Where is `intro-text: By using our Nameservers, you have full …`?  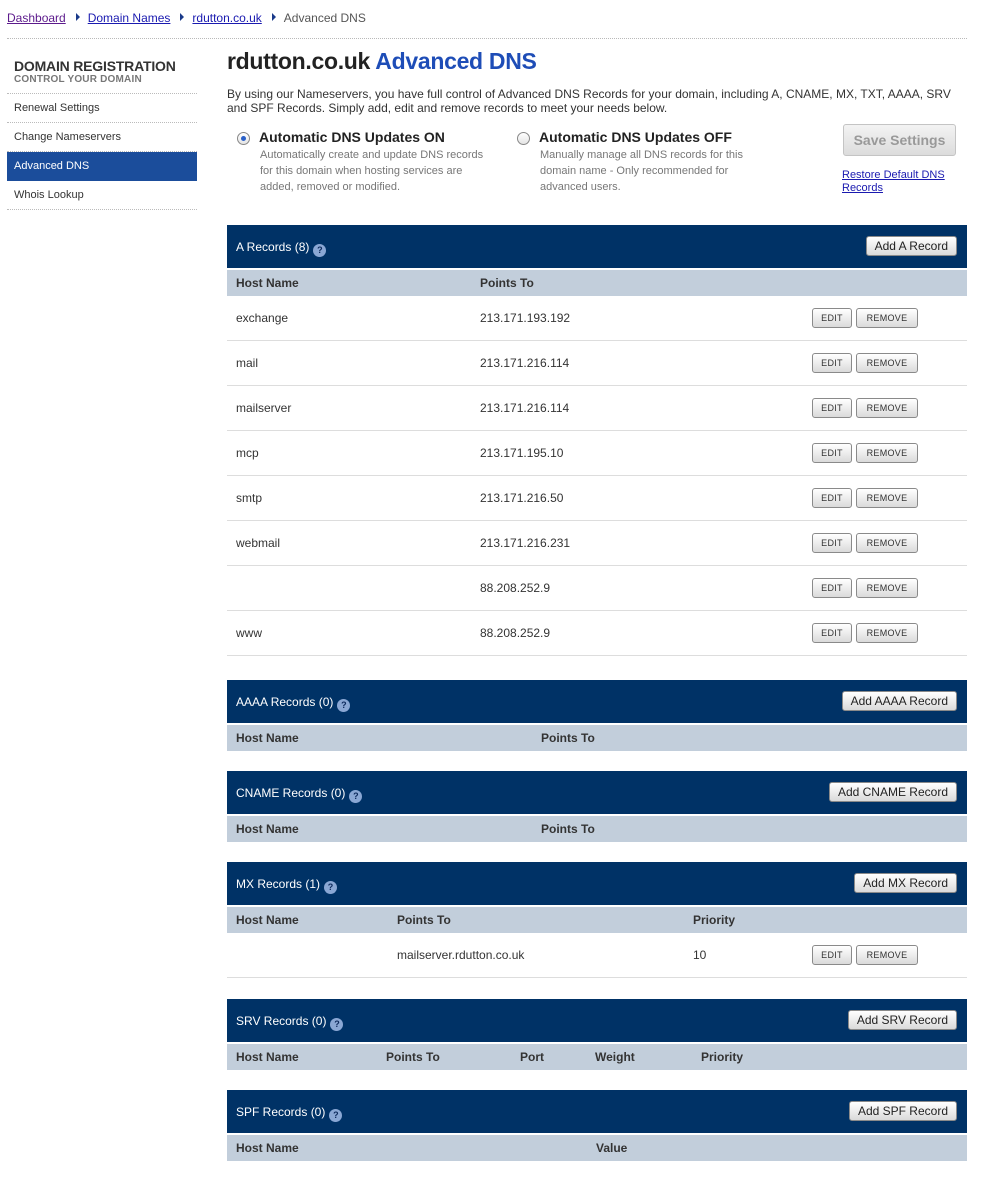
intro-text: By using our Nameservers, you have full … is located at coordinates (589, 101).